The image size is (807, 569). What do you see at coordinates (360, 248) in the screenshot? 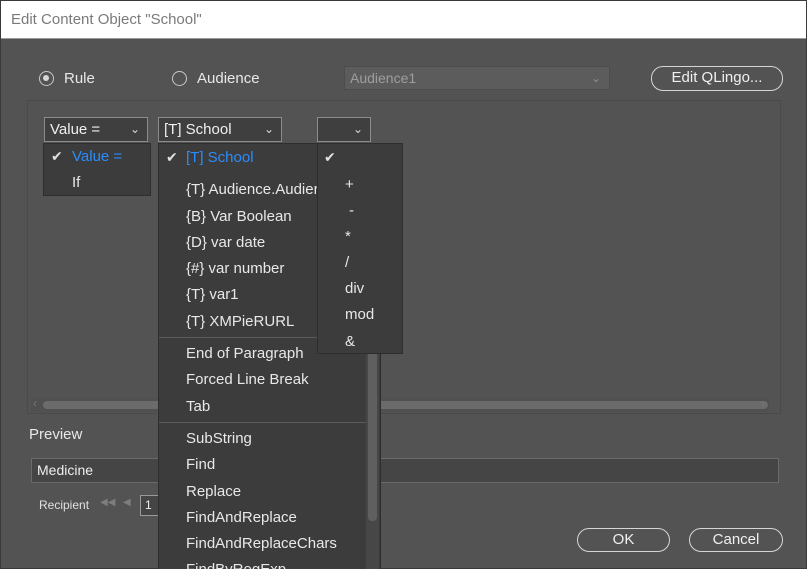
I see `operator-dropdown: ✔ + - * / div mod &` at bounding box center [360, 248].